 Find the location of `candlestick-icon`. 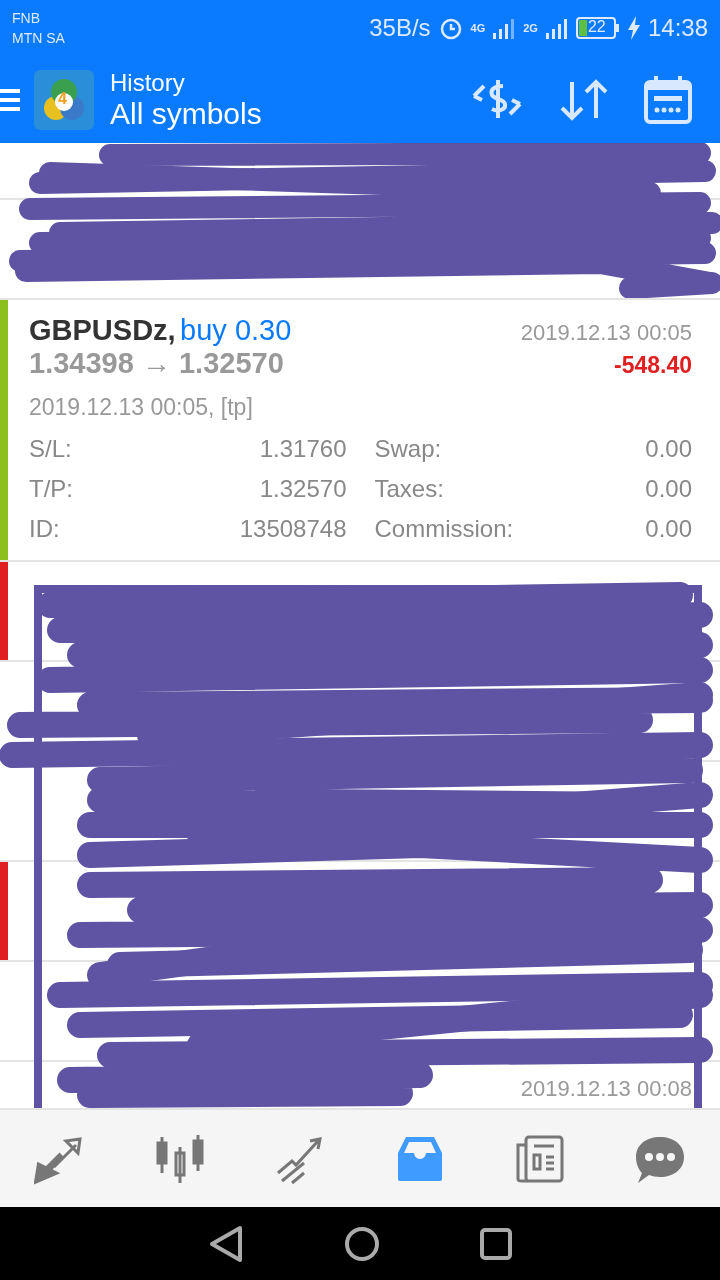

candlestick-icon is located at coordinates (180, 1158).